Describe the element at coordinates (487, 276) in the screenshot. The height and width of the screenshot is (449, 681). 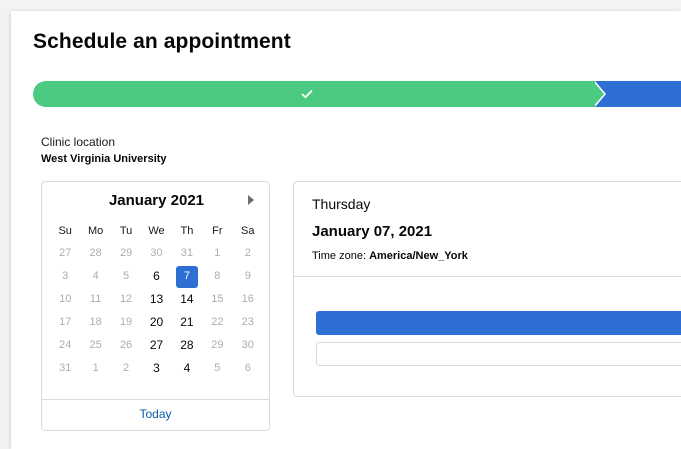
I see `panel-divider` at that location.